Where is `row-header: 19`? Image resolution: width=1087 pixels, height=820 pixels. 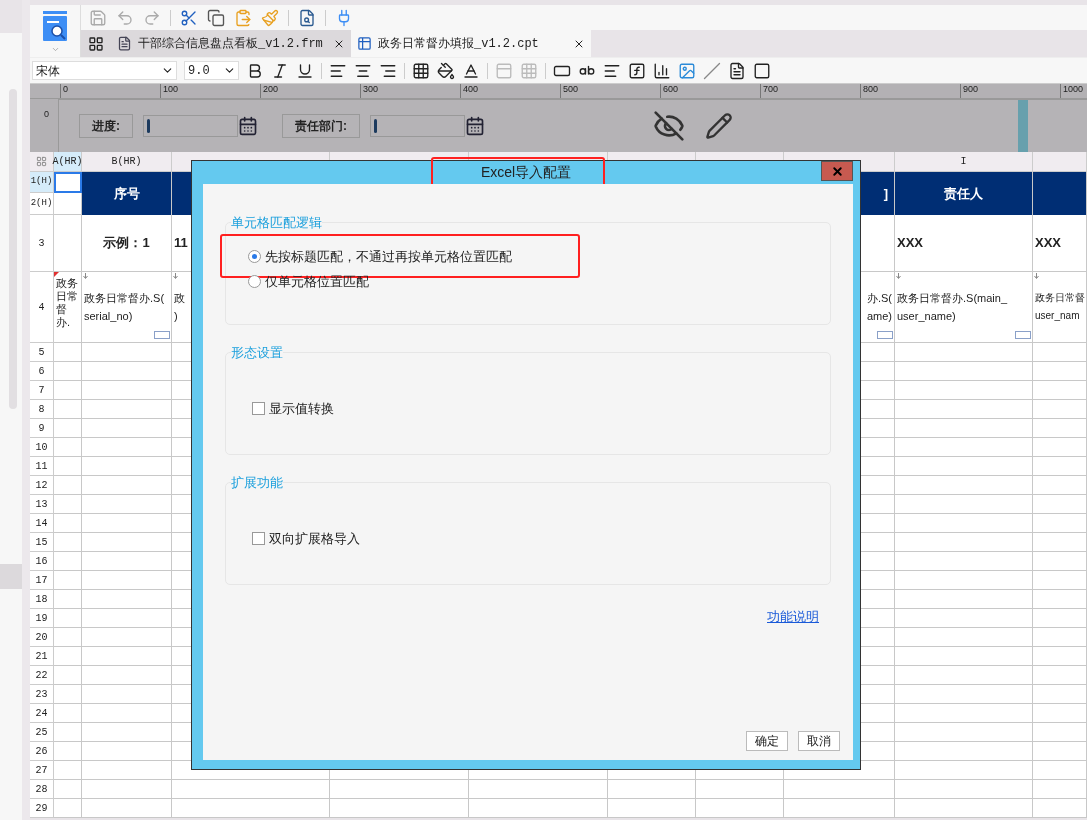
row-header: 19 is located at coordinates (42, 618).